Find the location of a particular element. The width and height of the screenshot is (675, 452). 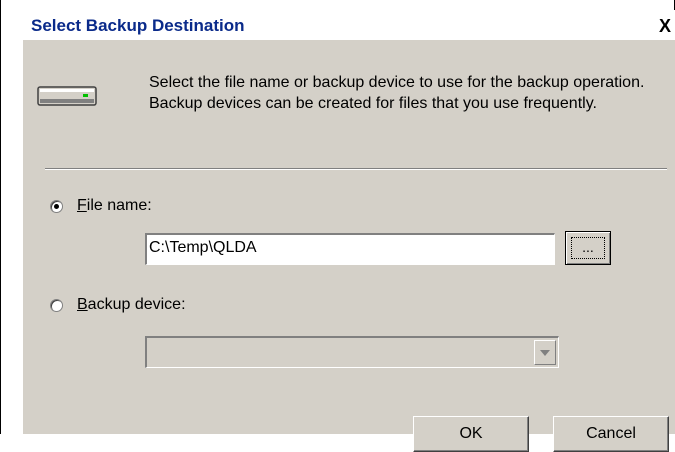

cancel-button: Cancel is located at coordinates (611, 434).